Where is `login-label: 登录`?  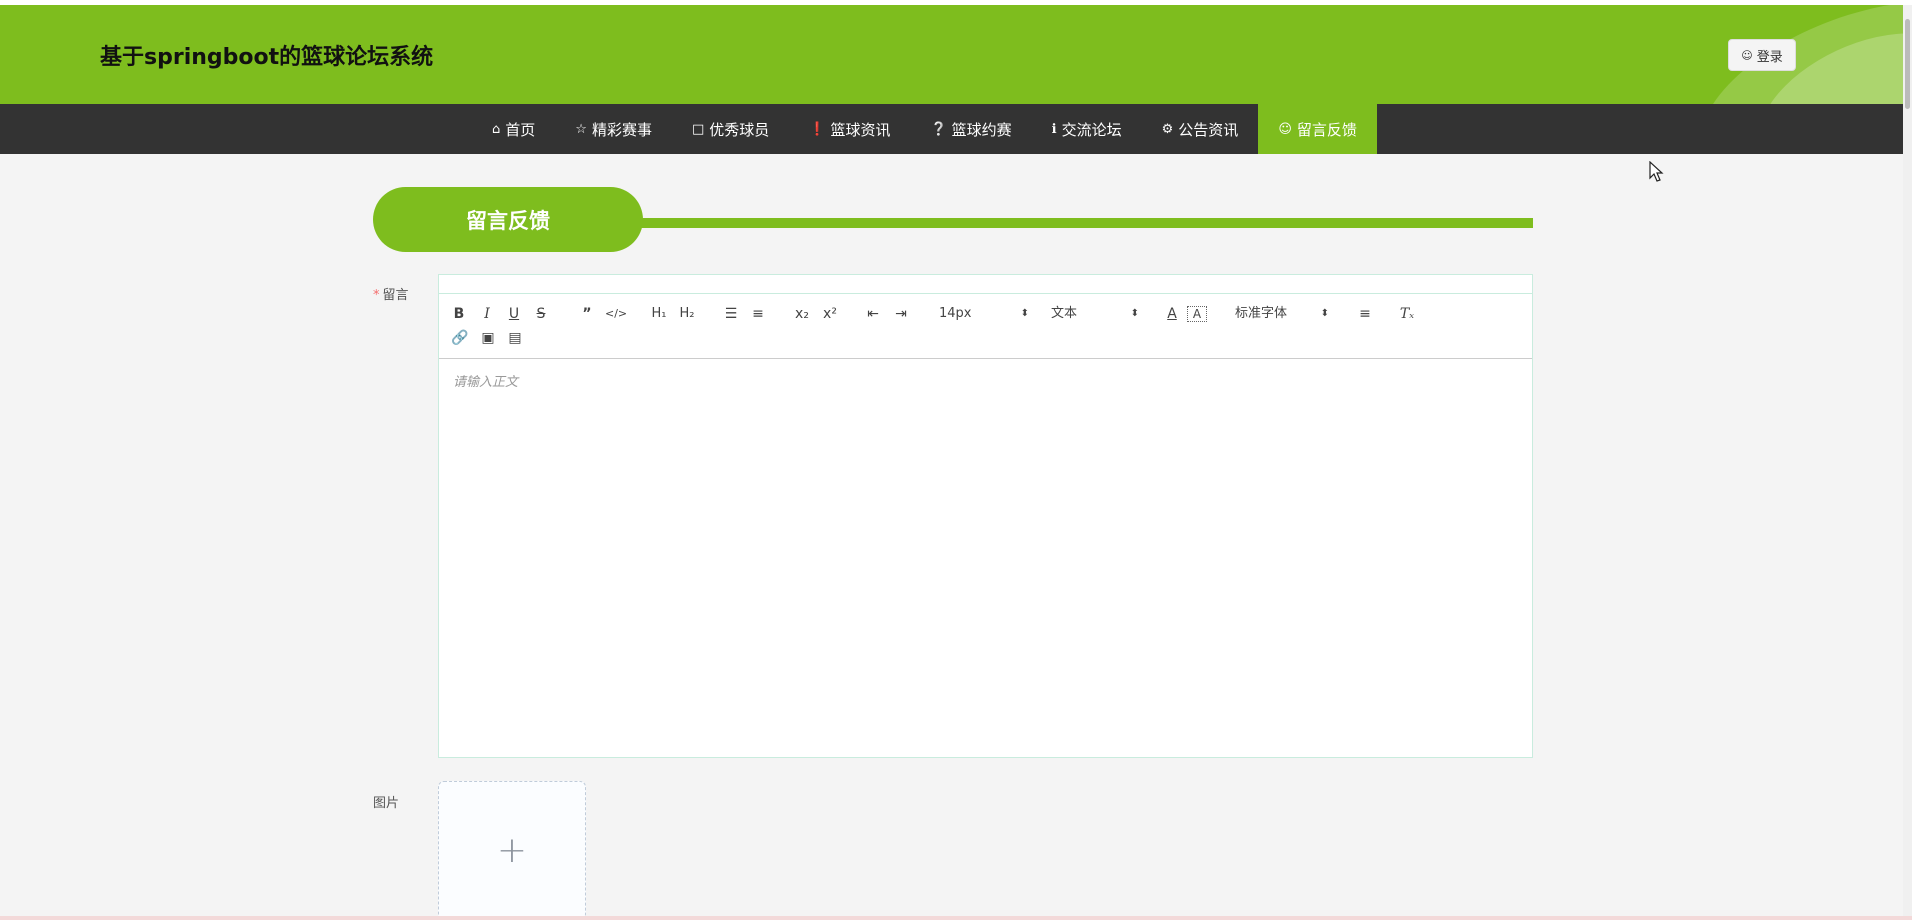
login-label: 登录 is located at coordinates (1769, 57).